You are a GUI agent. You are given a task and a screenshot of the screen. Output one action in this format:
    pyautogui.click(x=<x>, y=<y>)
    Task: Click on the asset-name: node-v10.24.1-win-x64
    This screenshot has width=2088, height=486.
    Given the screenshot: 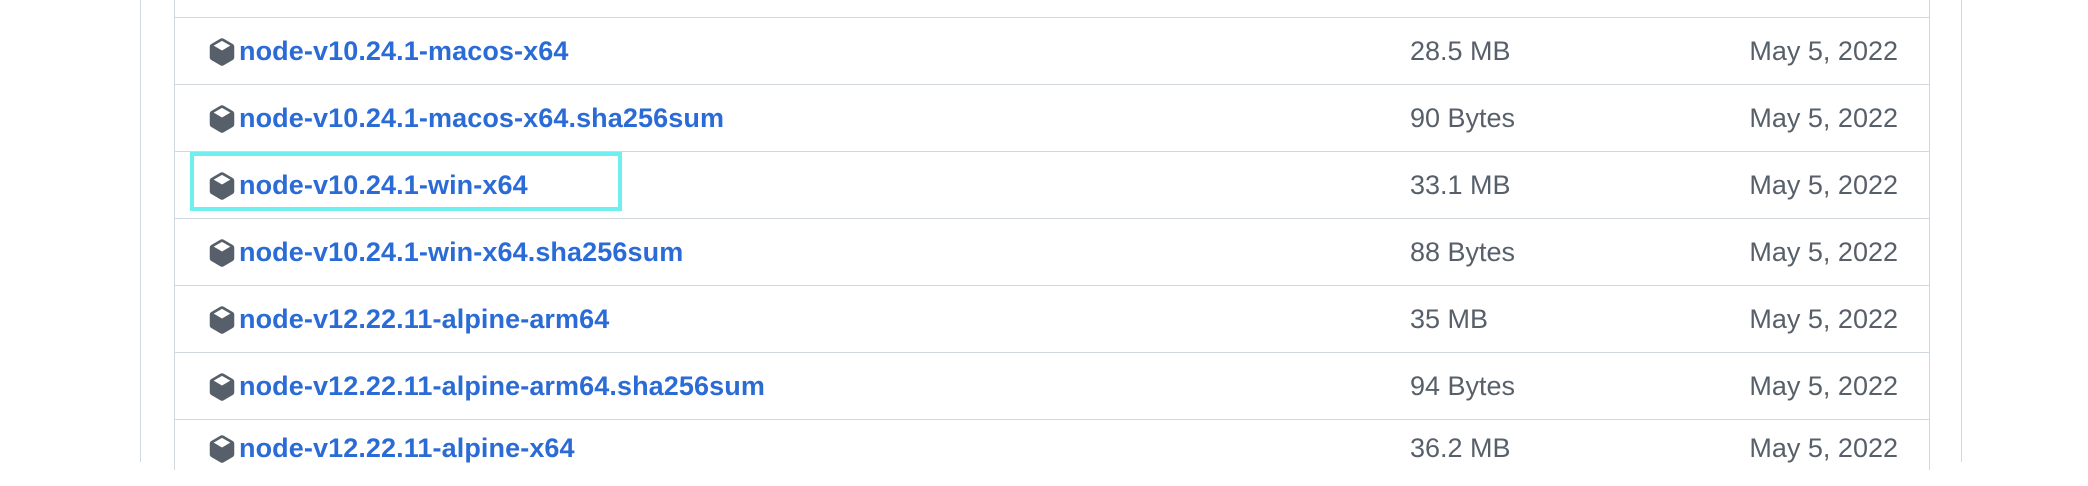 What is the action you would take?
    pyautogui.click(x=383, y=185)
    